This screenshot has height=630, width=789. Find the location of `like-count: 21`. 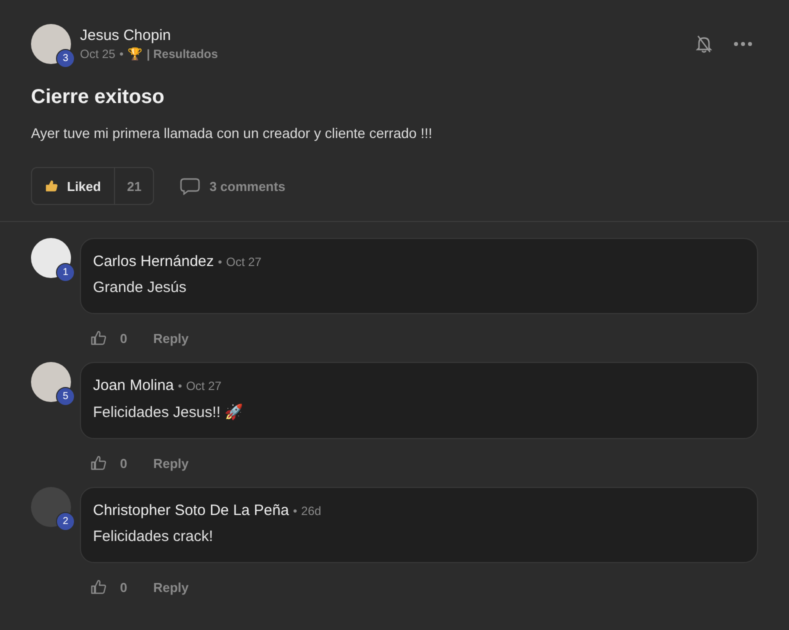

like-count: 21 is located at coordinates (134, 187).